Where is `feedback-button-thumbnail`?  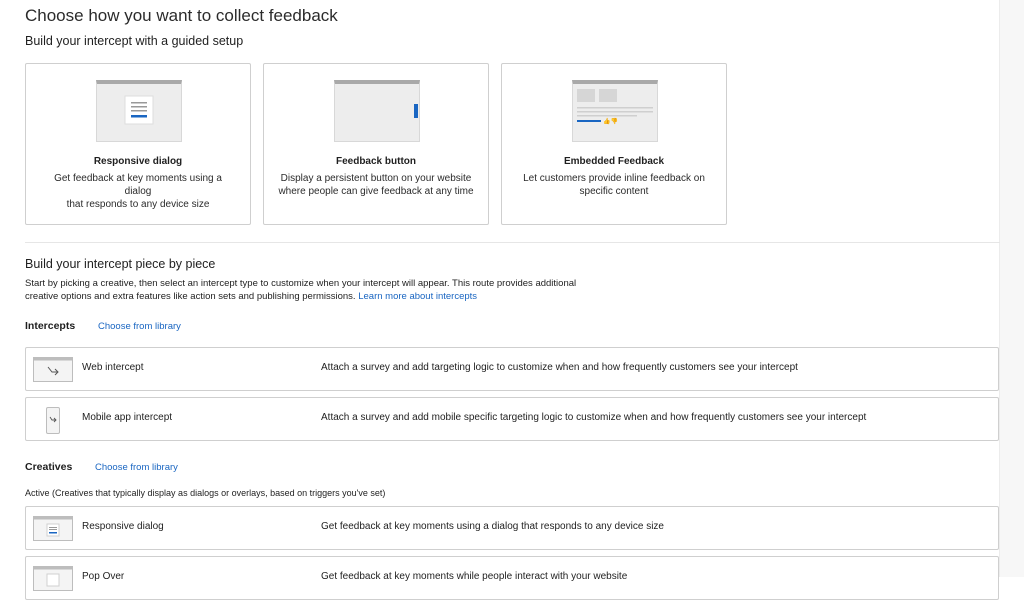 feedback-button-thumbnail is located at coordinates (377, 111).